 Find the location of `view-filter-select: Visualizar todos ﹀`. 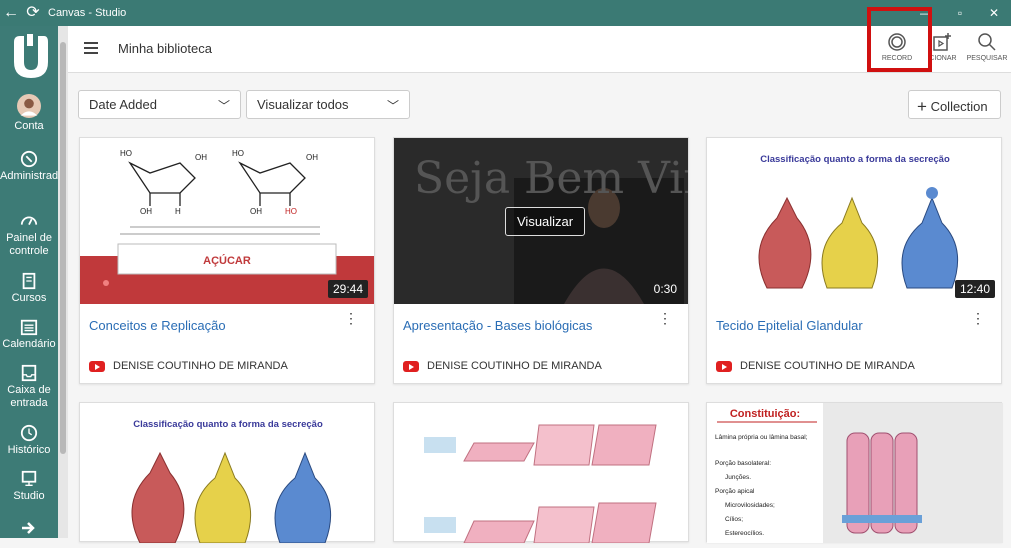

view-filter-select: Visualizar todos ﹀ is located at coordinates (328, 104).